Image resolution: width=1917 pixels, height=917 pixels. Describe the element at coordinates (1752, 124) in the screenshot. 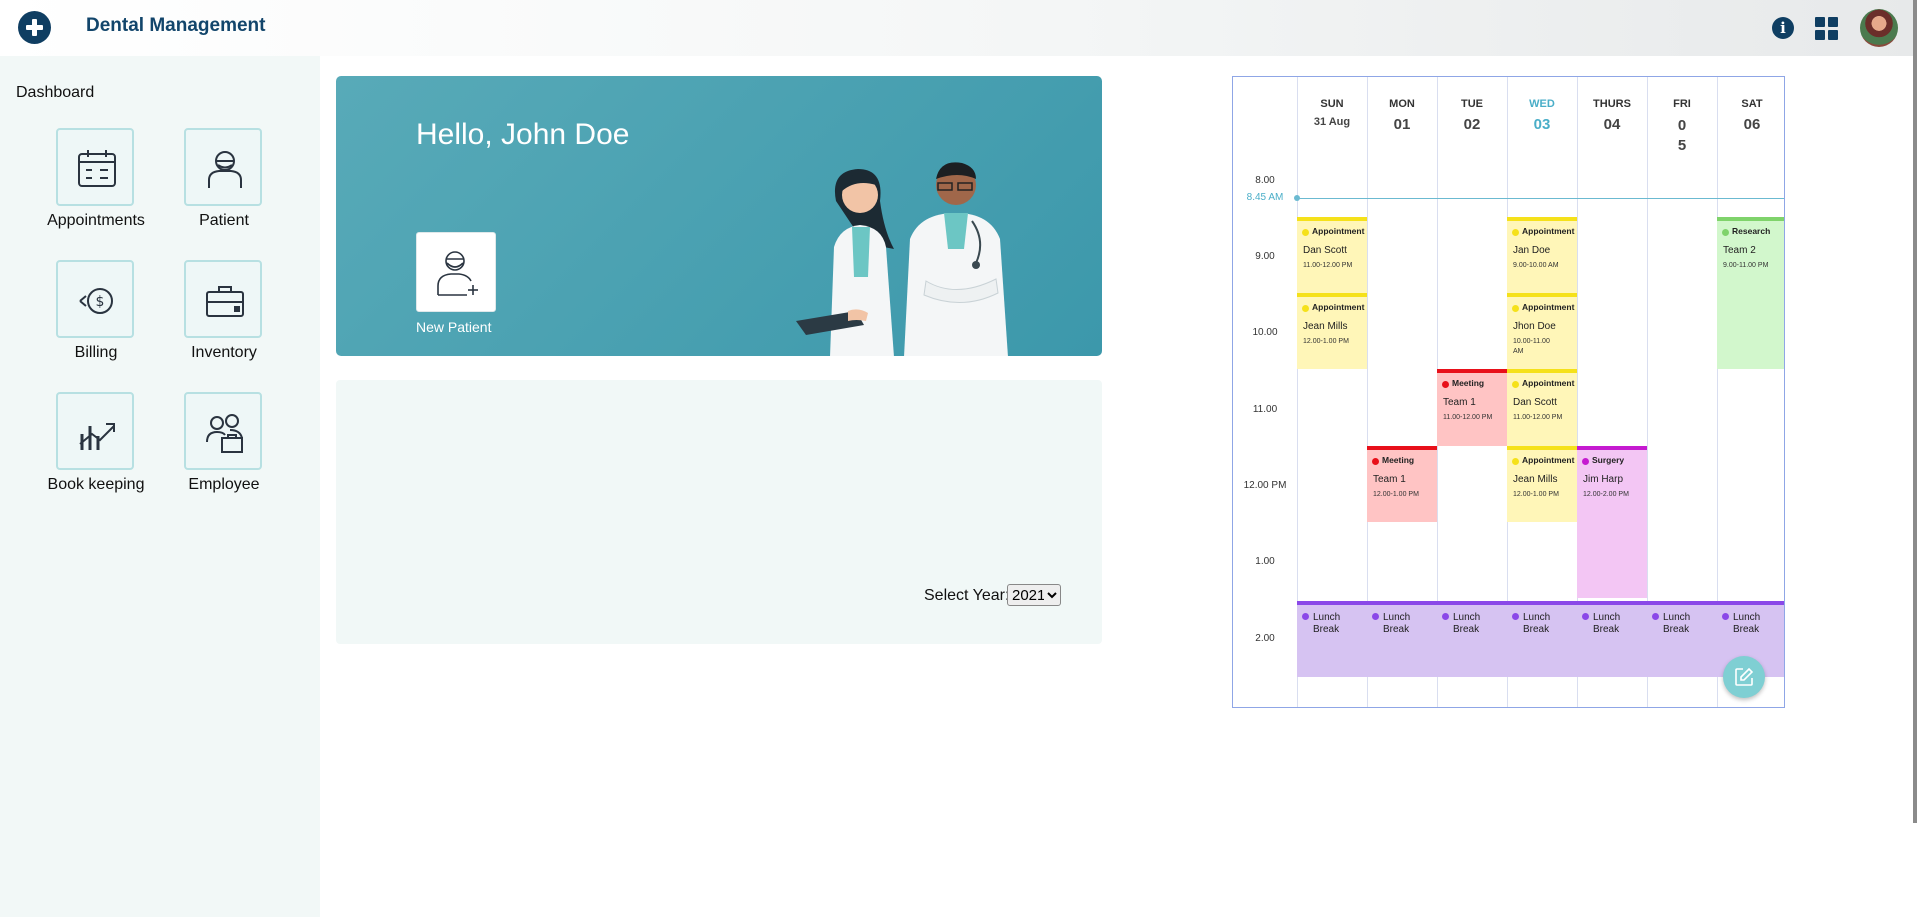

I see `day-date-sat: 06` at that location.